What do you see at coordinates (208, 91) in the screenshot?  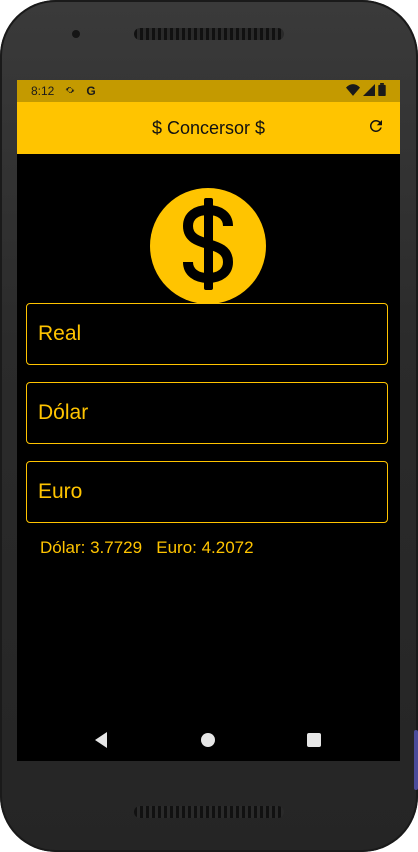 I see `status-bar: 8:12 G` at bounding box center [208, 91].